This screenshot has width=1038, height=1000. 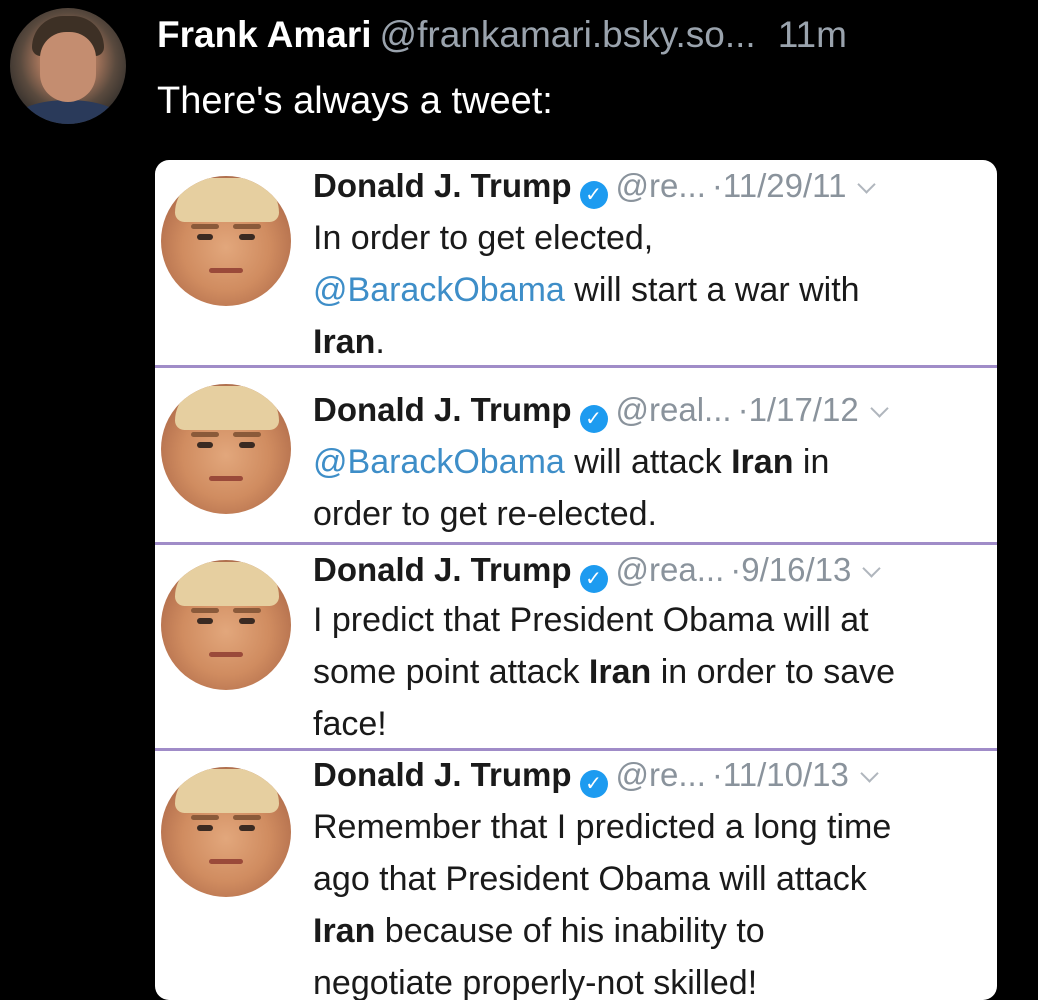 What do you see at coordinates (653, 724) in the screenshot?
I see `tweet-text-line: face!` at bounding box center [653, 724].